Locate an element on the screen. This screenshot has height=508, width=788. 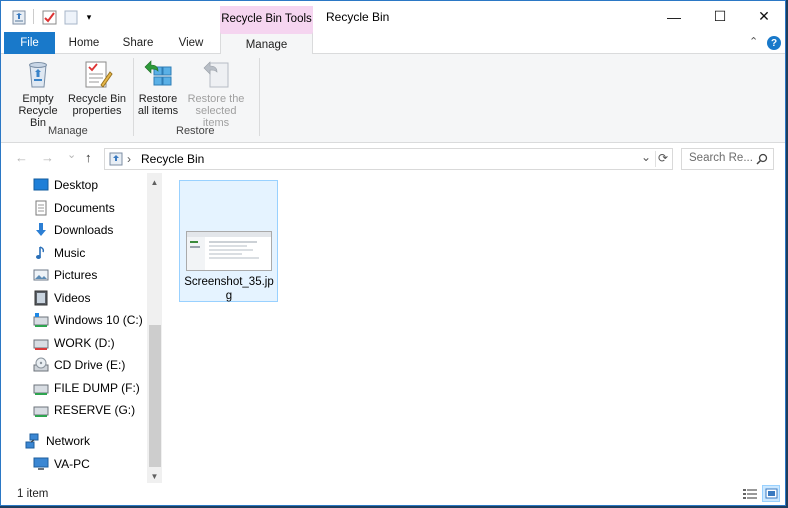
address-separator is located at coordinates (655, 159).